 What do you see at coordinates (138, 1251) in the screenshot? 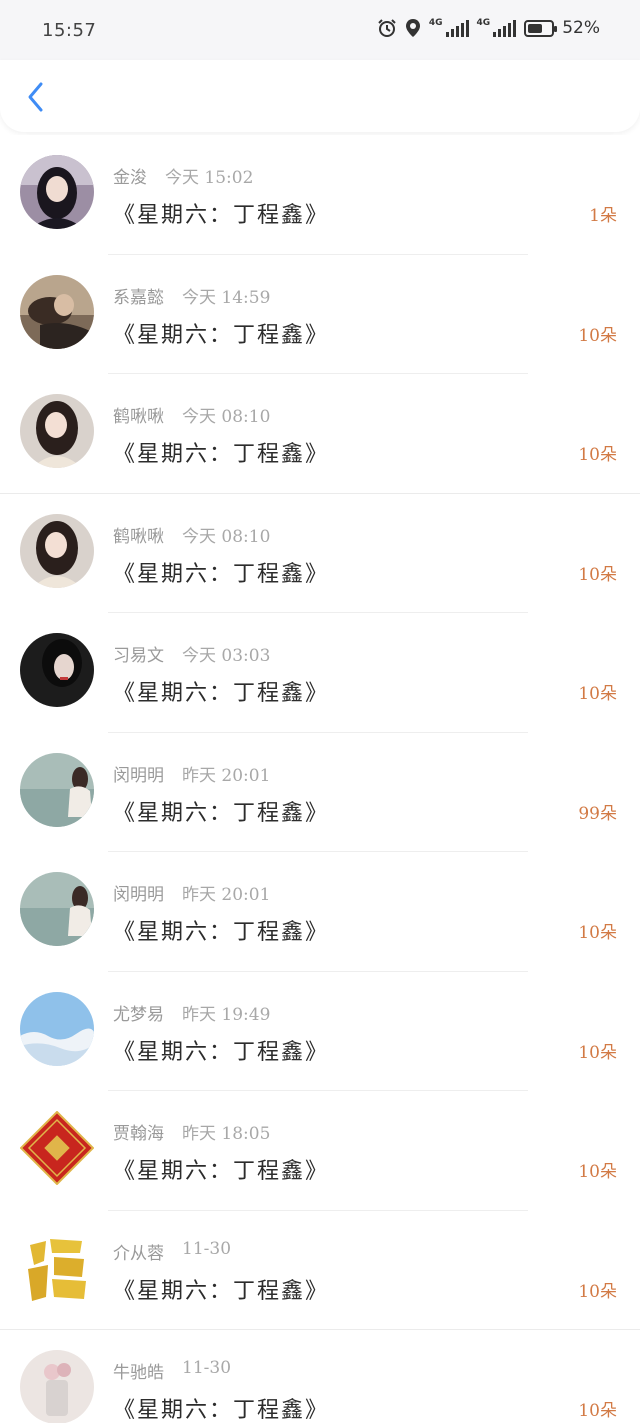
I see `user-name: 介从蓉` at bounding box center [138, 1251].